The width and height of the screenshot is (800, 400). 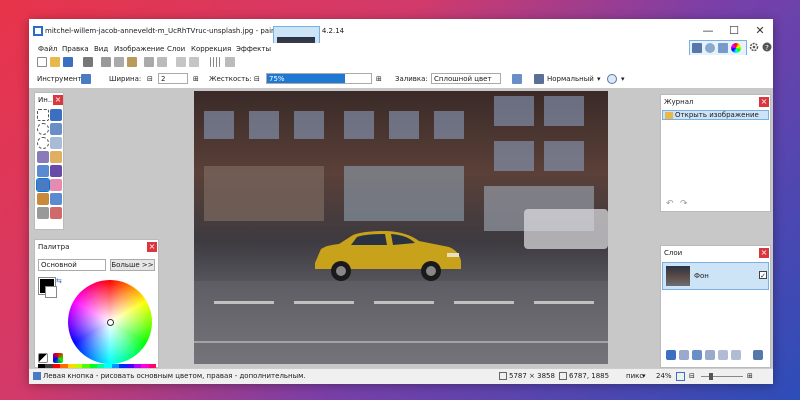 What do you see at coordinates (59, 281) in the screenshot?
I see `swap-colors-icon: ⇆` at bounding box center [59, 281].